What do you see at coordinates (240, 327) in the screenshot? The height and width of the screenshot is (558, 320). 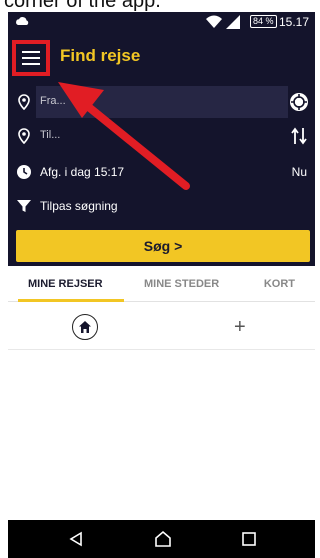 I see `add-trip-button: +` at bounding box center [240, 327].